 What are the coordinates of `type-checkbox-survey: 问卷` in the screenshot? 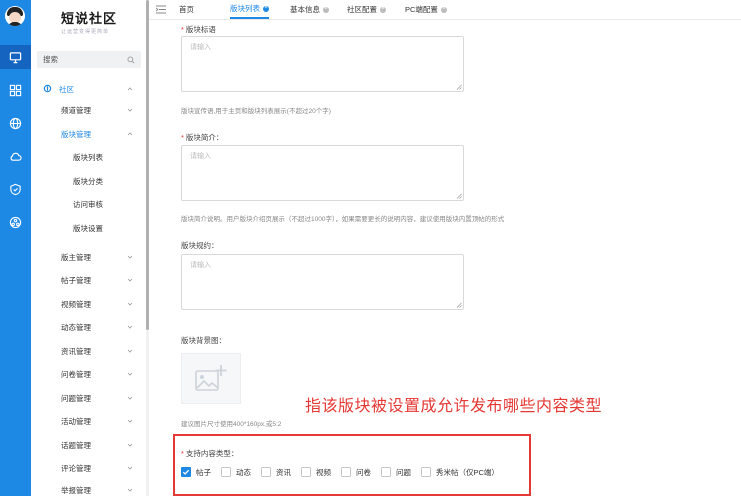 It's located at (356, 472).